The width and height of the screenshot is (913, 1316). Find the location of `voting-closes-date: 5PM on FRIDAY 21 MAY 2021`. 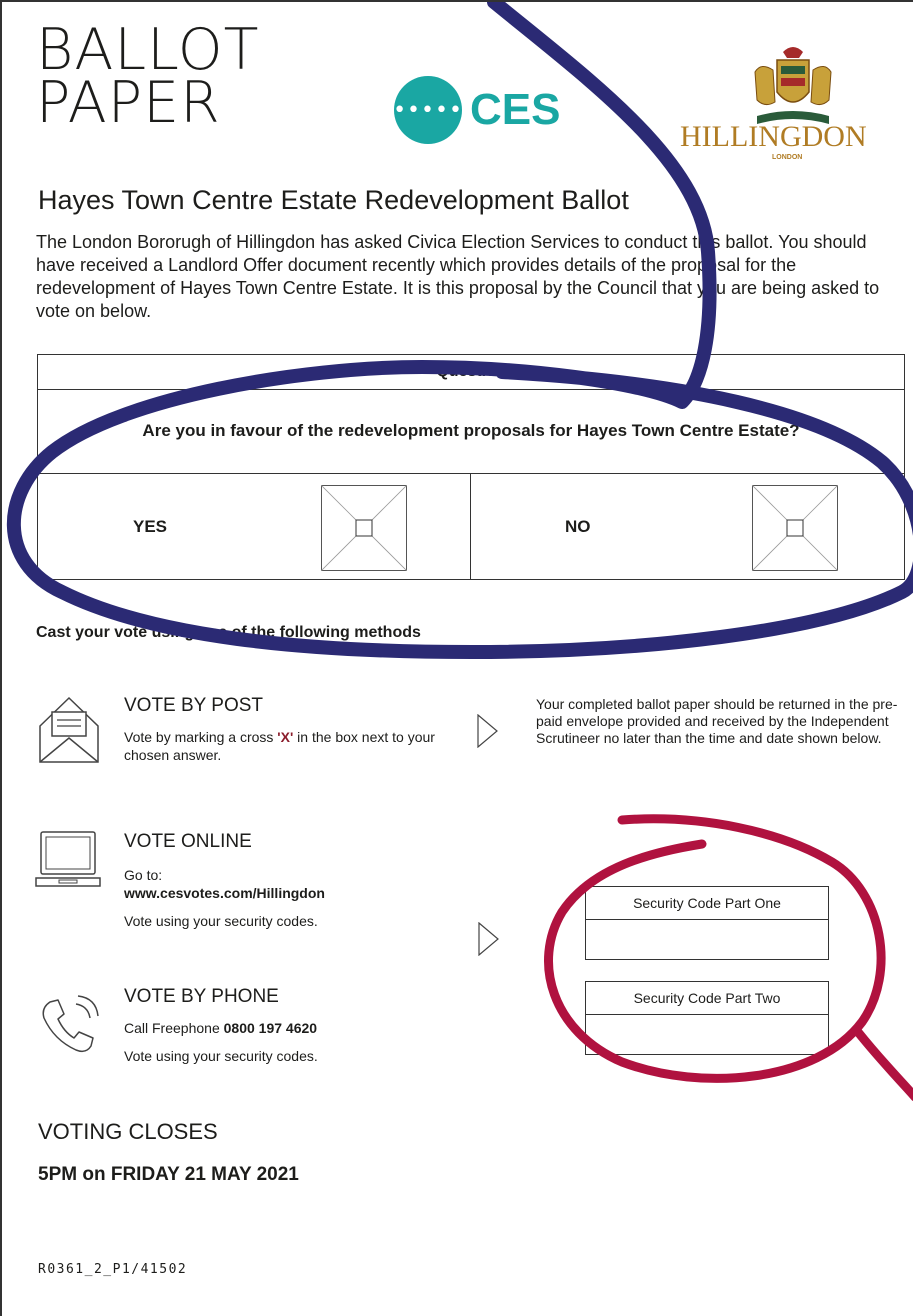

voting-closes-date: 5PM on FRIDAY 21 MAY 2021 is located at coordinates (168, 1174).